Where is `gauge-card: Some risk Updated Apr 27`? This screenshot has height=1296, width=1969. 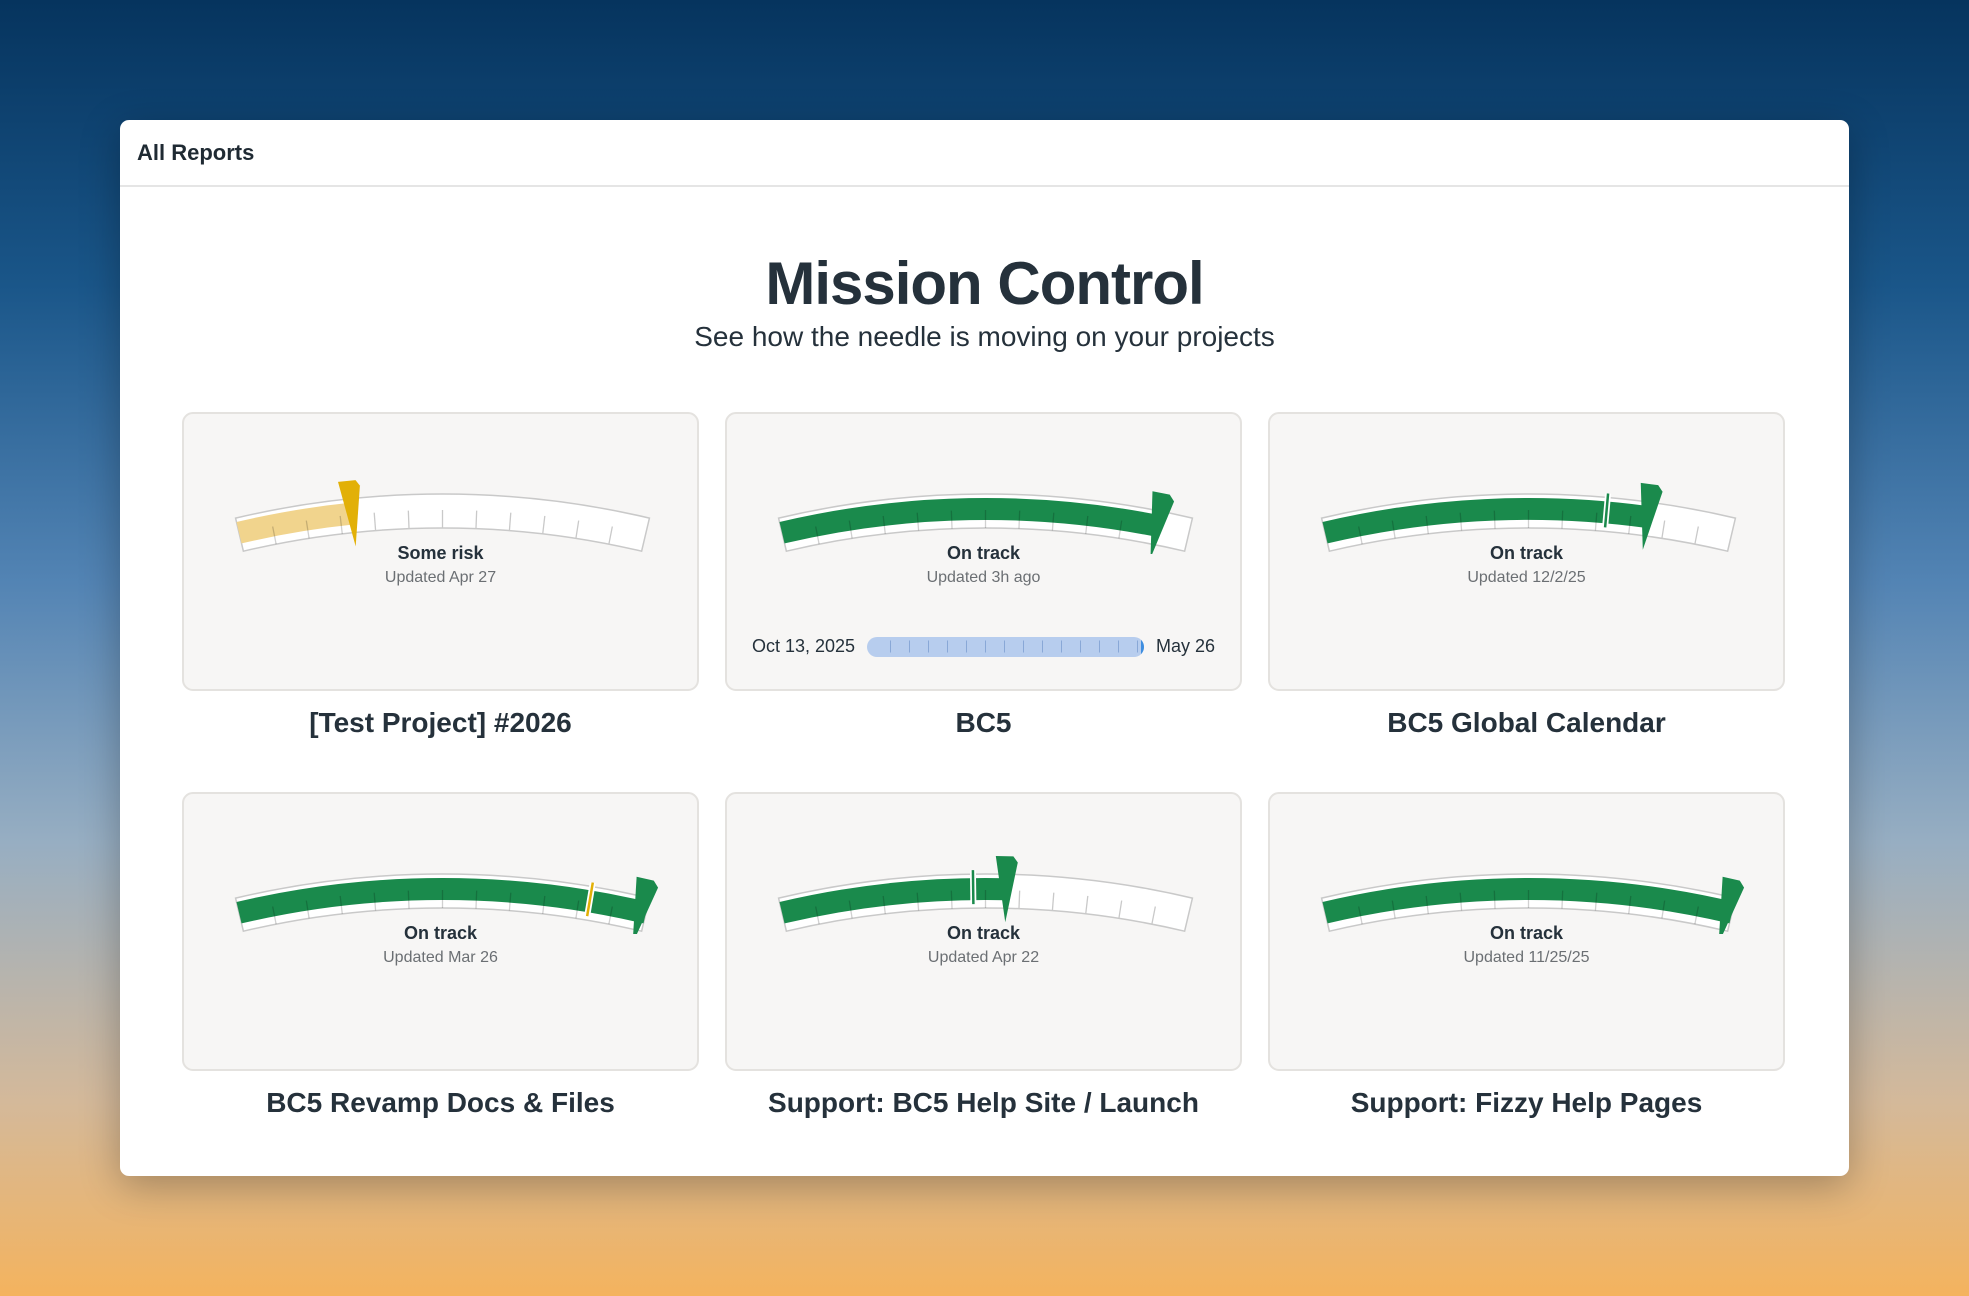 gauge-card: Some risk Updated Apr 27 is located at coordinates (440, 551).